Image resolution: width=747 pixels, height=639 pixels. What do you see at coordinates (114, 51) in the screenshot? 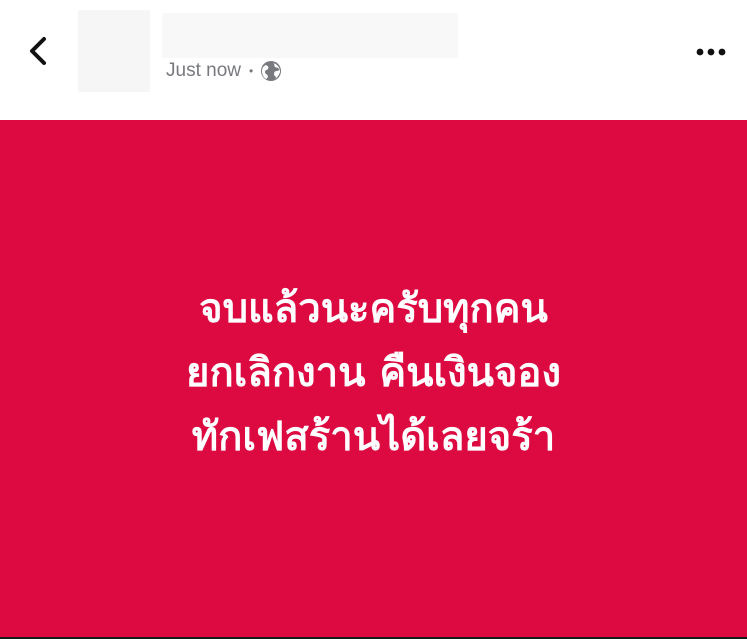
I see `avatar` at bounding box center [114, 51].